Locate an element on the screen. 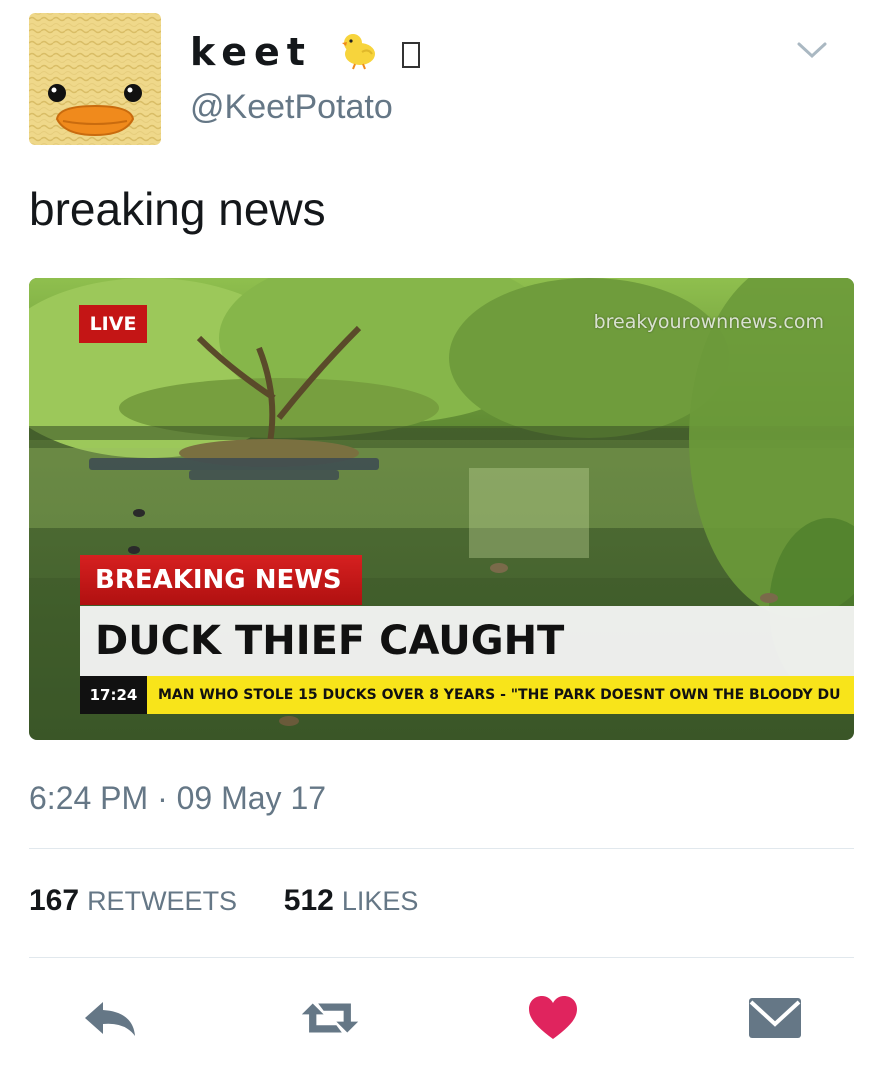  like-button is located at coordinates (553, 1018).